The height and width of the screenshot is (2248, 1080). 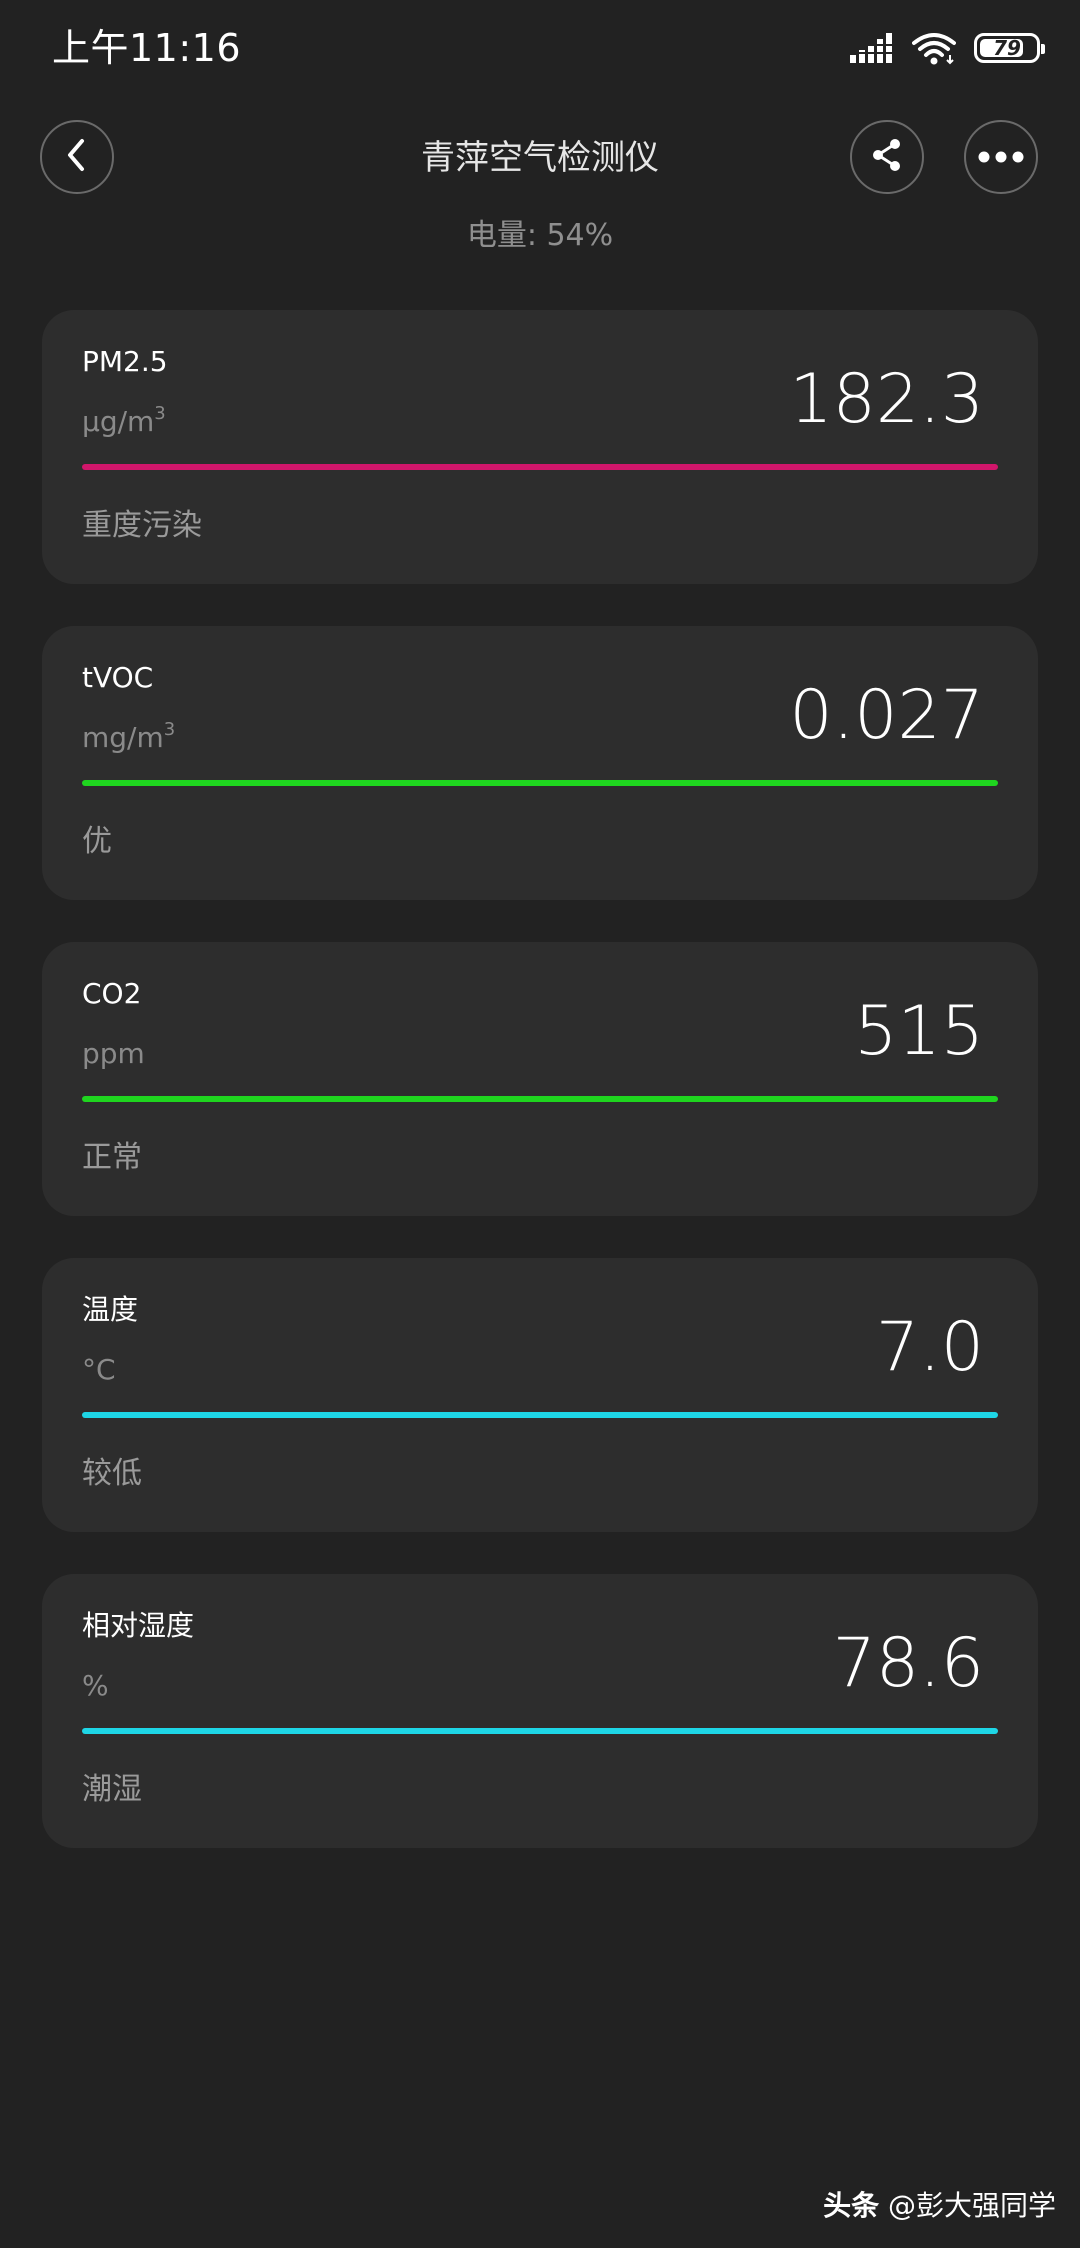 I want to click on metric-unit: μg/m3, so click(x=124, y=421).